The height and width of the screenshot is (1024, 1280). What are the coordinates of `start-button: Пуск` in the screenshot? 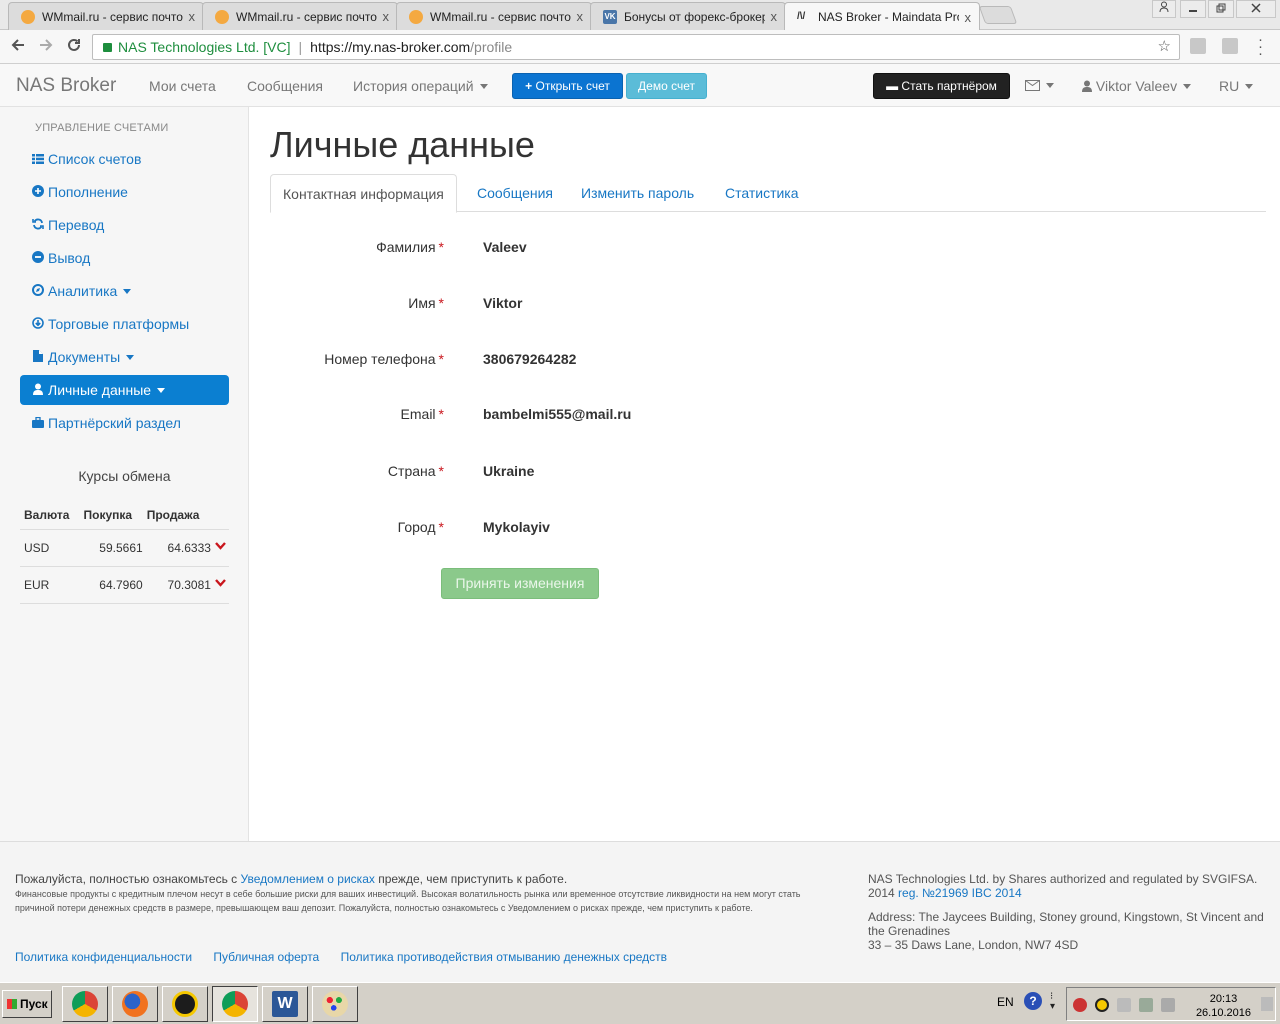 It's located at (27, 1004).